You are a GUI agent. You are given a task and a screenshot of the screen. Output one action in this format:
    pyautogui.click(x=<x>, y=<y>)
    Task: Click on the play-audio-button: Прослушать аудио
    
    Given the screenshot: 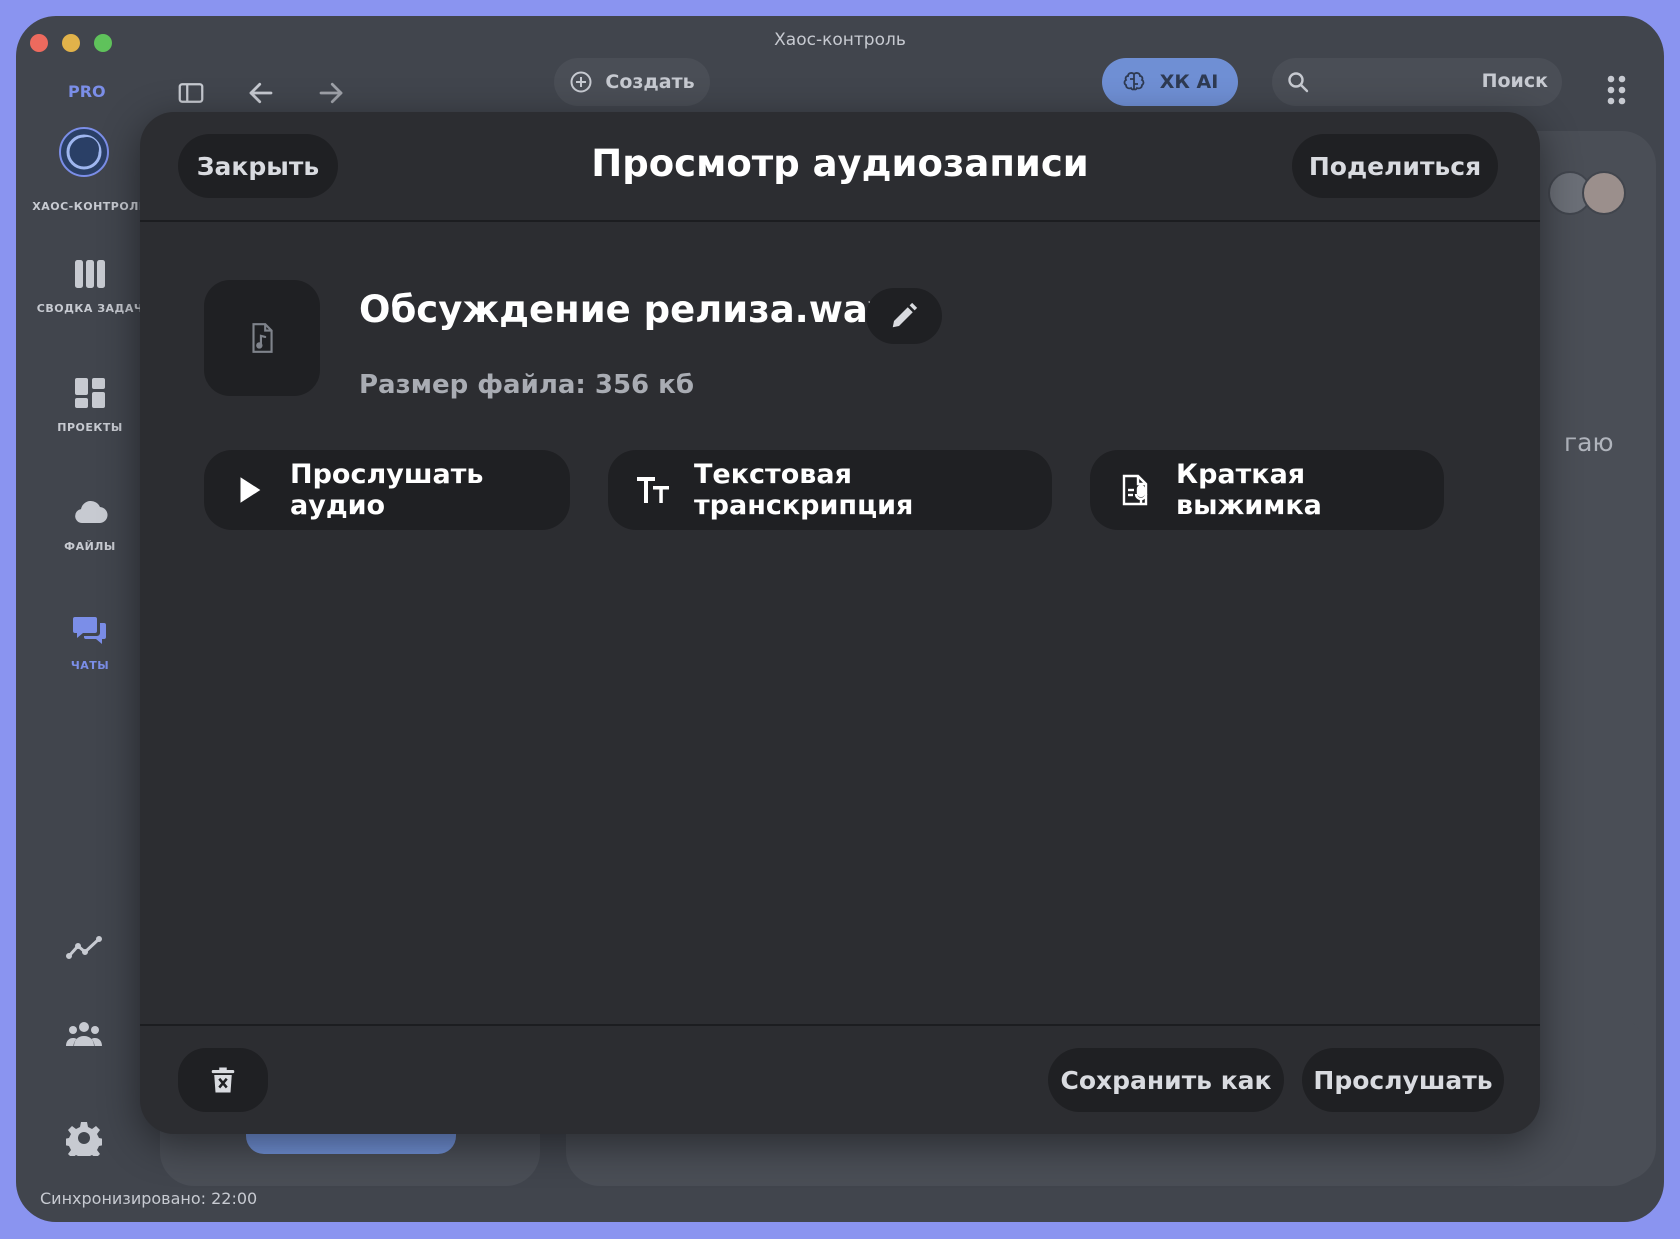 What is the action you would take?
    pyautogui.click(x=387, y=490)
    